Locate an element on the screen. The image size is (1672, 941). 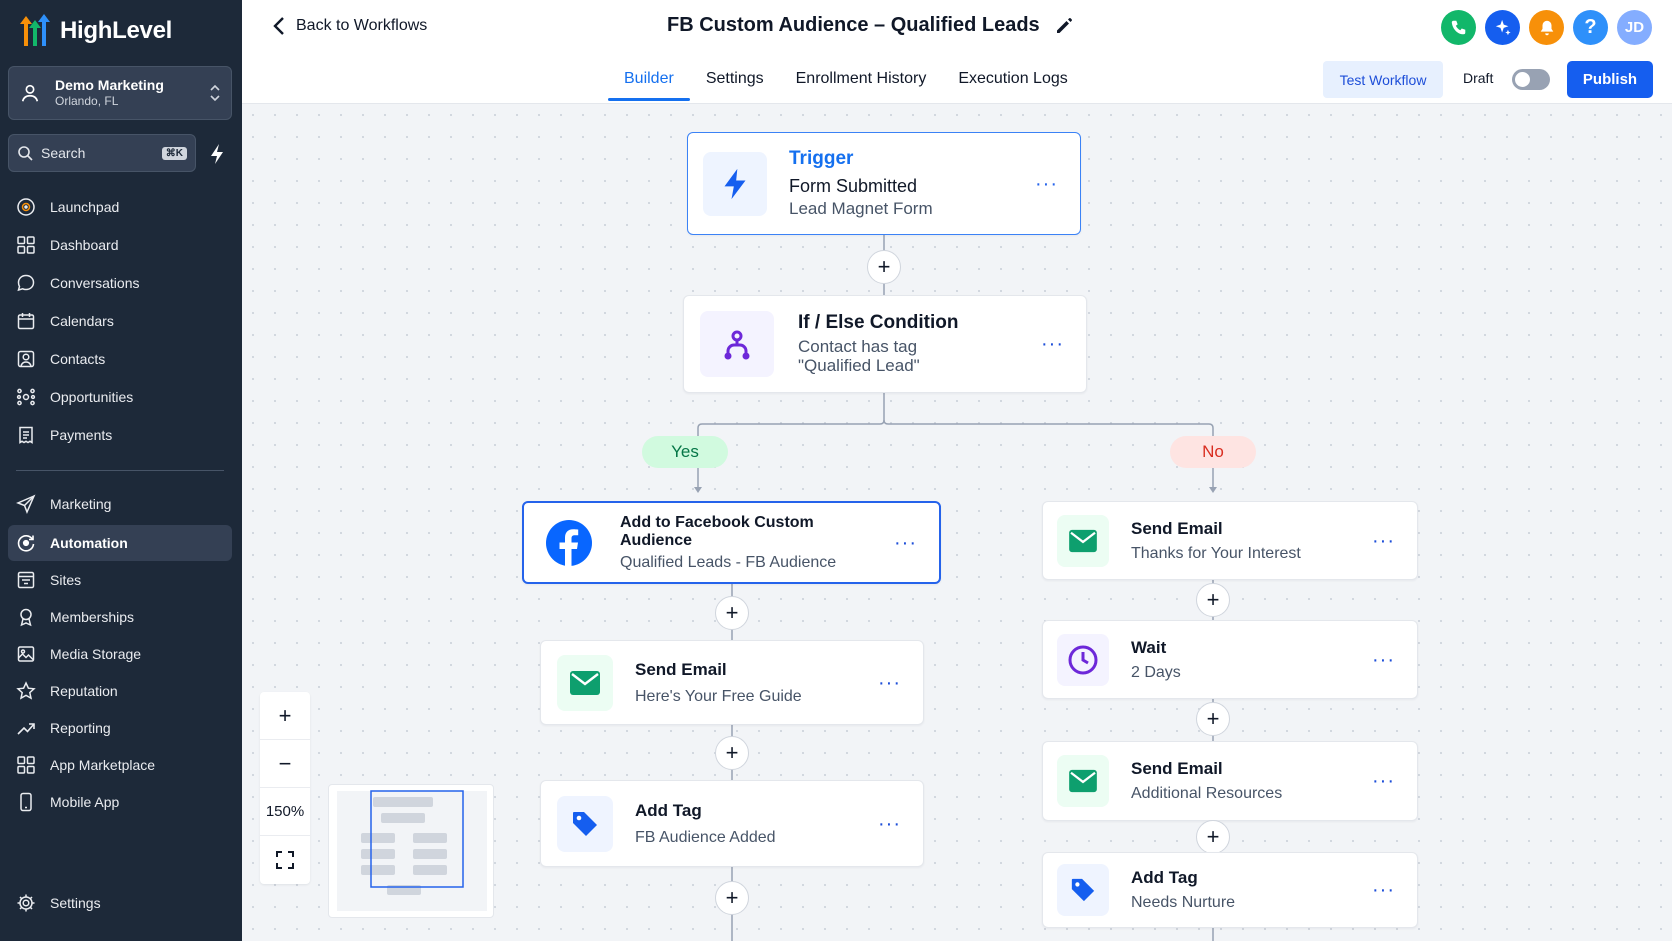
back-to-workflows-link: Back to Workflows is located at coordinates (349, 26).